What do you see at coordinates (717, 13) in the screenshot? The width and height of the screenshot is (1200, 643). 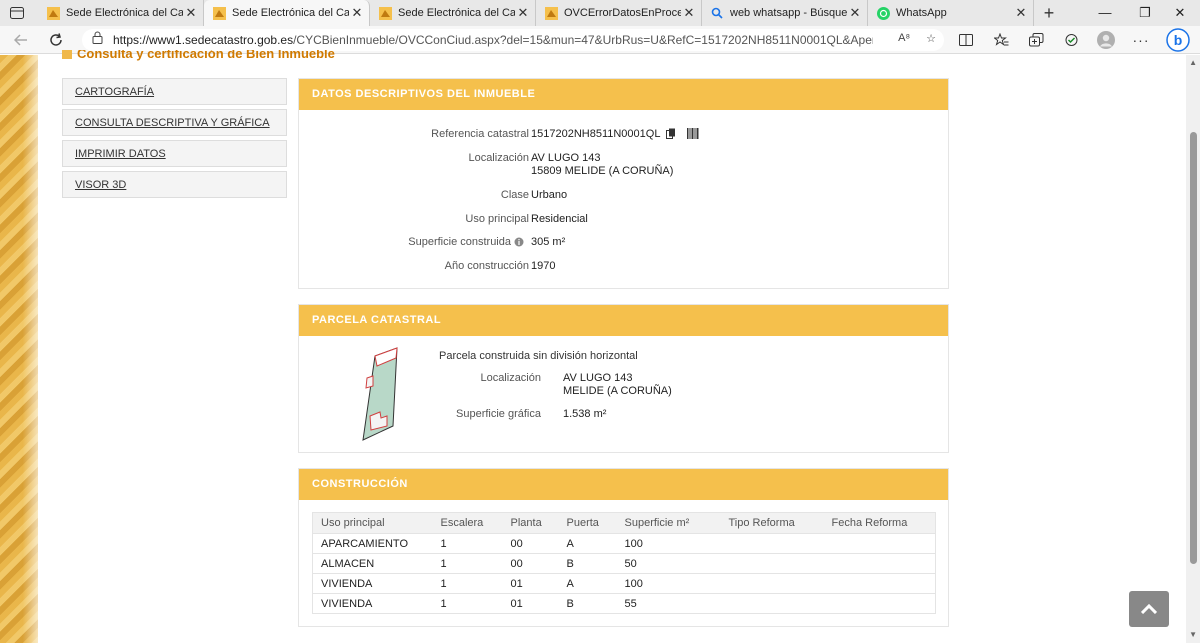 I see `search-favicon-icon` at bounding box center [717, 13].